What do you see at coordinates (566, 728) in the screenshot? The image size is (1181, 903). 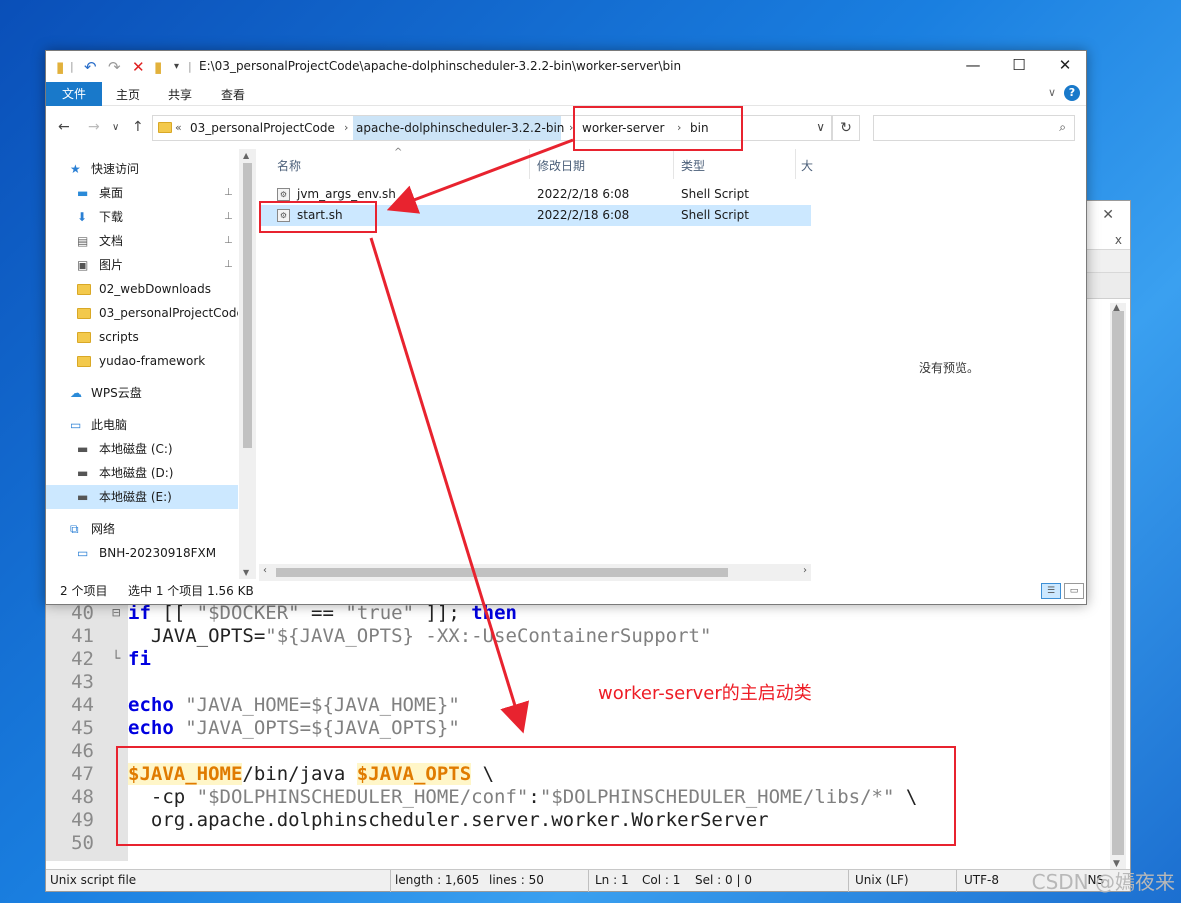 I see `code-line: 45 echo "JAVA_OPTS=${JAVA_OPTS}"` at bounding box center [566, 728].